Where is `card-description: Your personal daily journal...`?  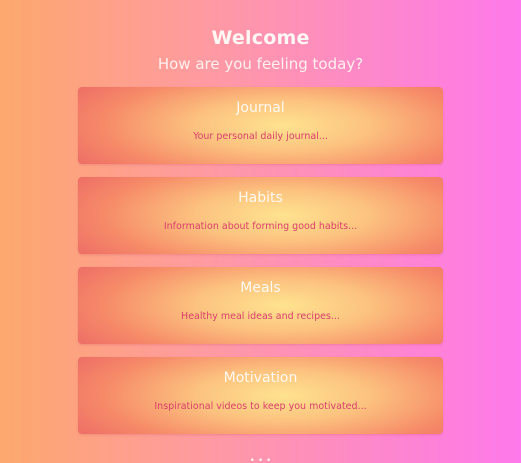
card-description: Your personal daily journal... is located at coordinates (260, 136).